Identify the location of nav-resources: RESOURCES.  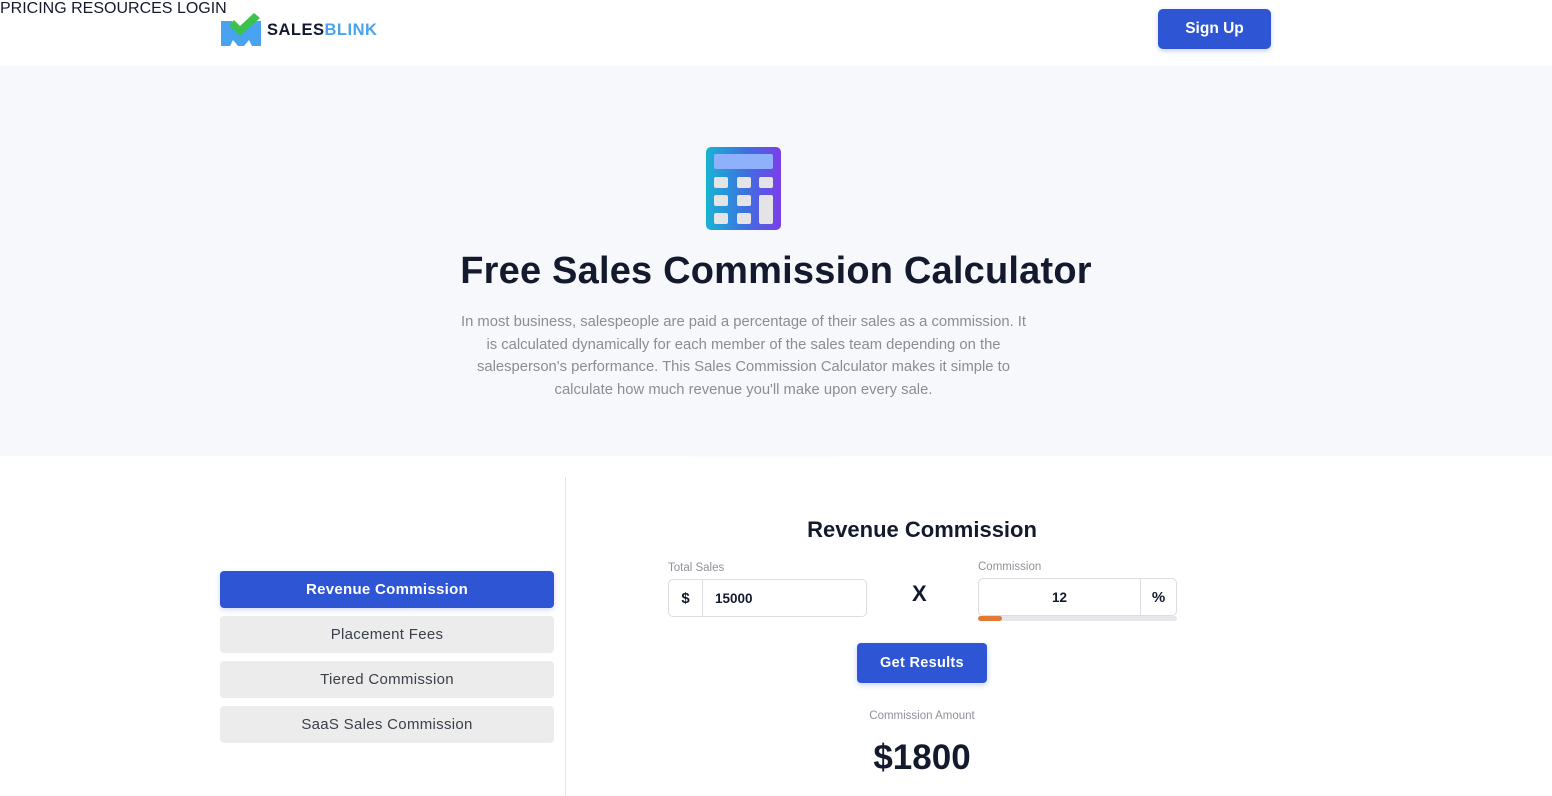
(121, 8).